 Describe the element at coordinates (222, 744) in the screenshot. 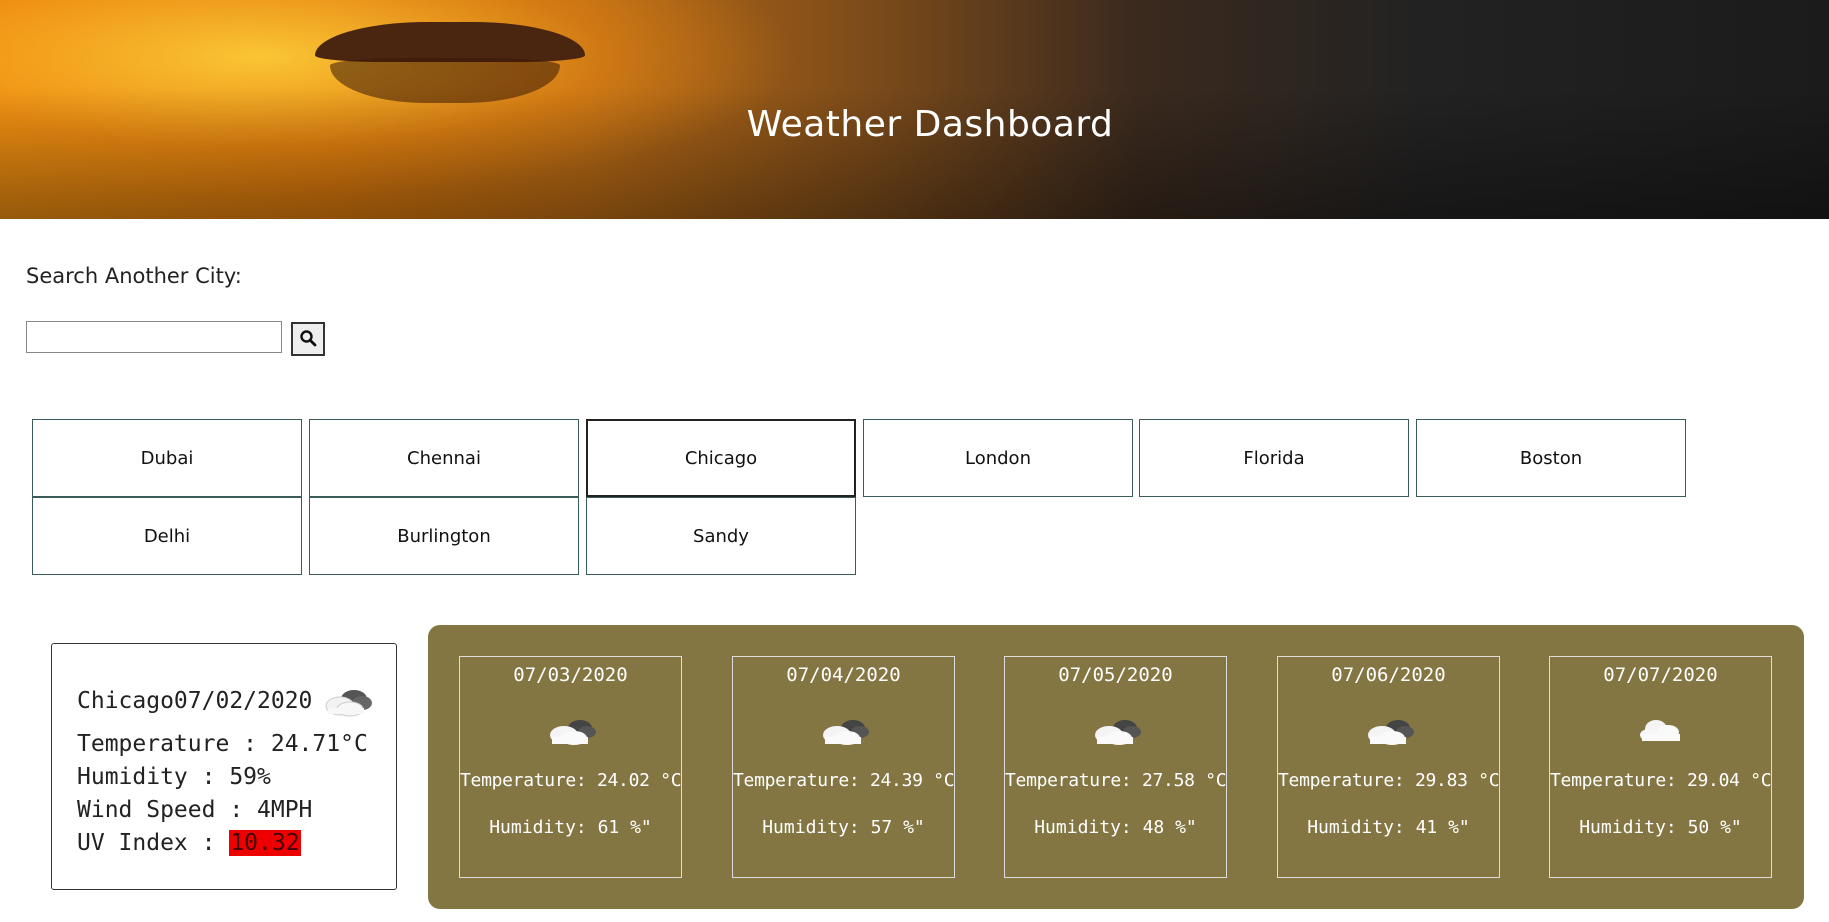

I see `current-temperature: Temperature : 24.71°C` at that location.